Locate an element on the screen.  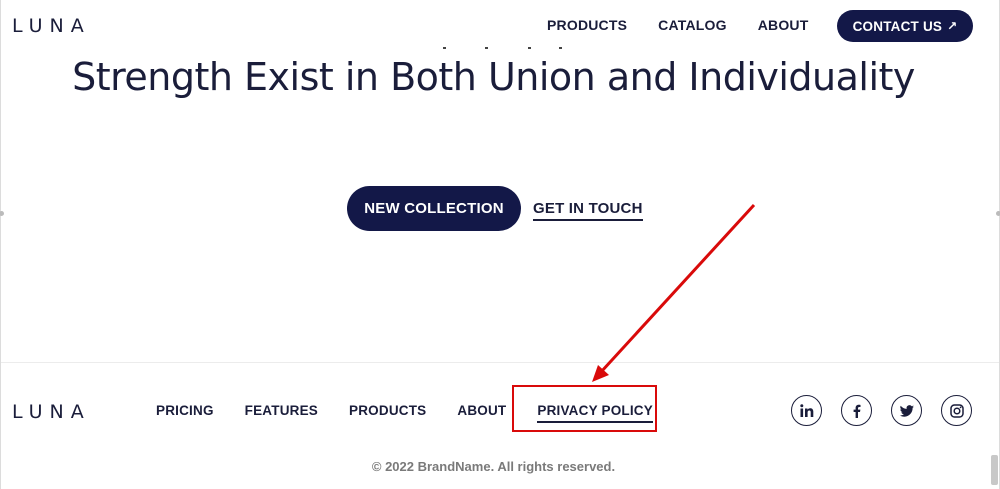
scrollbar is located at coordinates (994, 244).